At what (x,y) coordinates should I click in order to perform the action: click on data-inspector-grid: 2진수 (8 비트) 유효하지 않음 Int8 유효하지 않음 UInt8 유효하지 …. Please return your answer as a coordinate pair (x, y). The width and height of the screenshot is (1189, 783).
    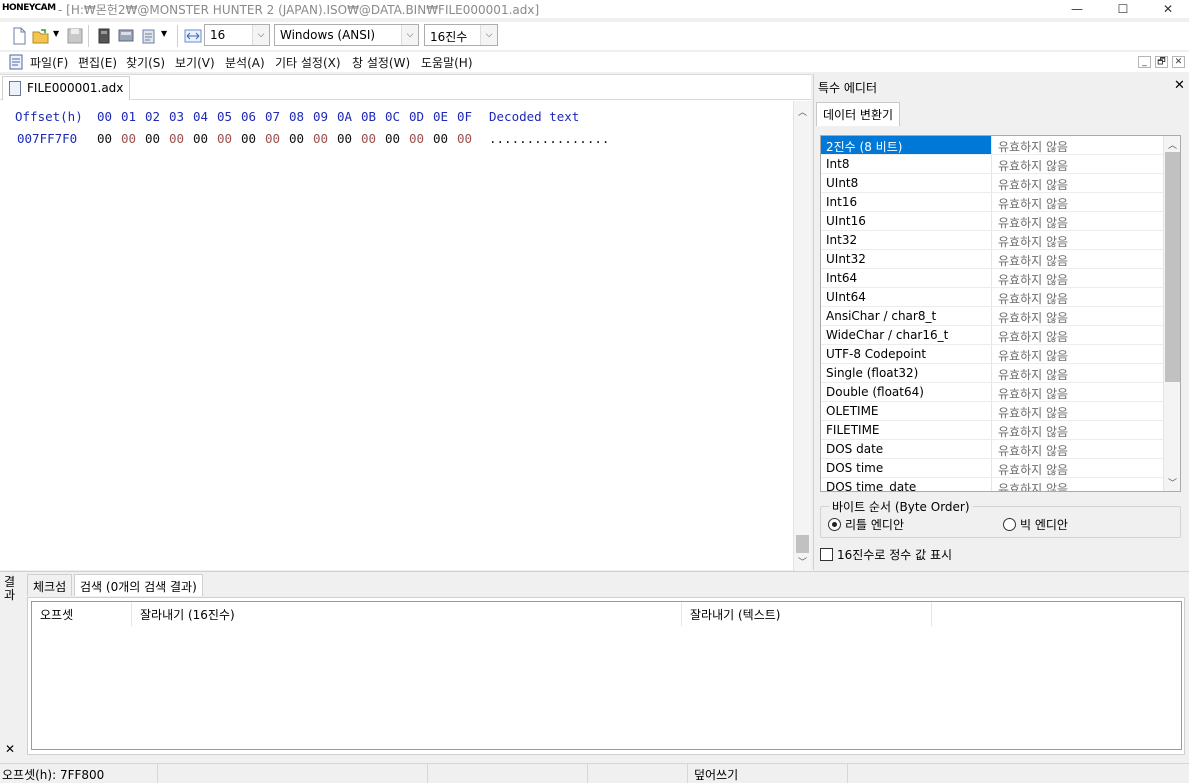
    Looking at the image, I should click on (1000, 313).